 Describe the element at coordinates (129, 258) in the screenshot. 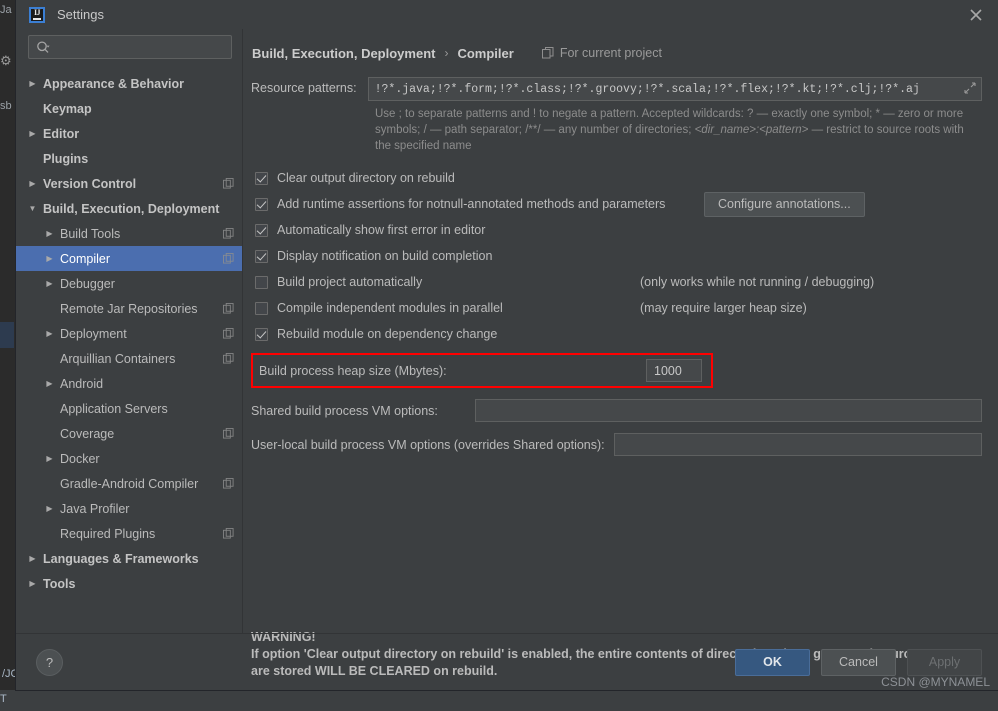

I see `sidebar-item-compiler: ▶ Compiler` at that location.